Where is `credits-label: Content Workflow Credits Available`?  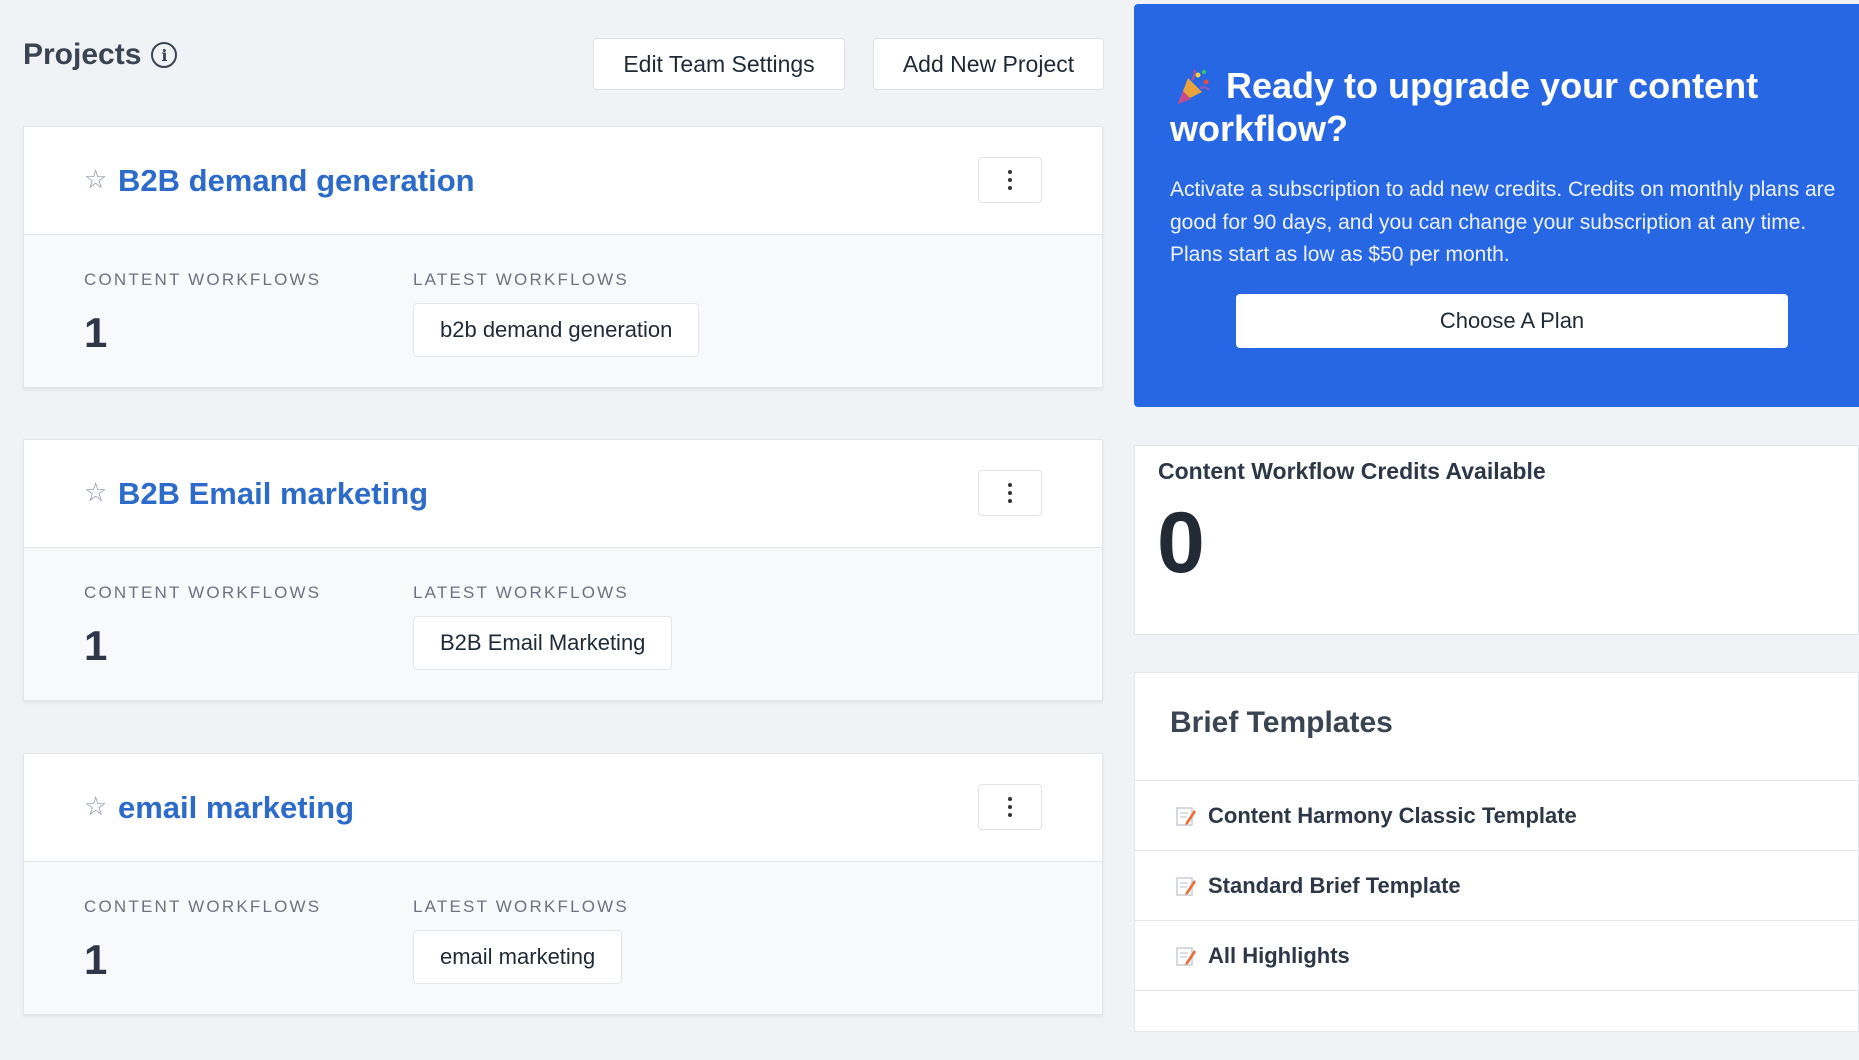 credits-label: Content Workflow Credits Available is located at coordinates (1352, 471).